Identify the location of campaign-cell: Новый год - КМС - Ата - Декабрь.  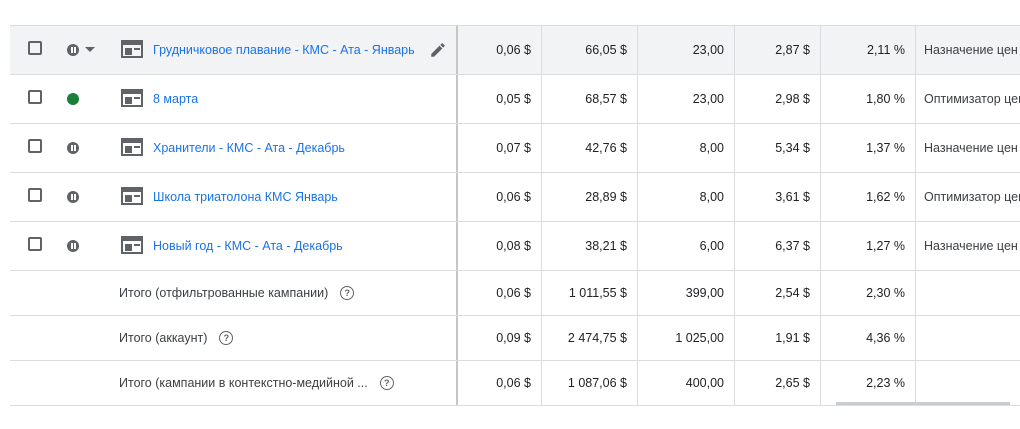
(233, 246).